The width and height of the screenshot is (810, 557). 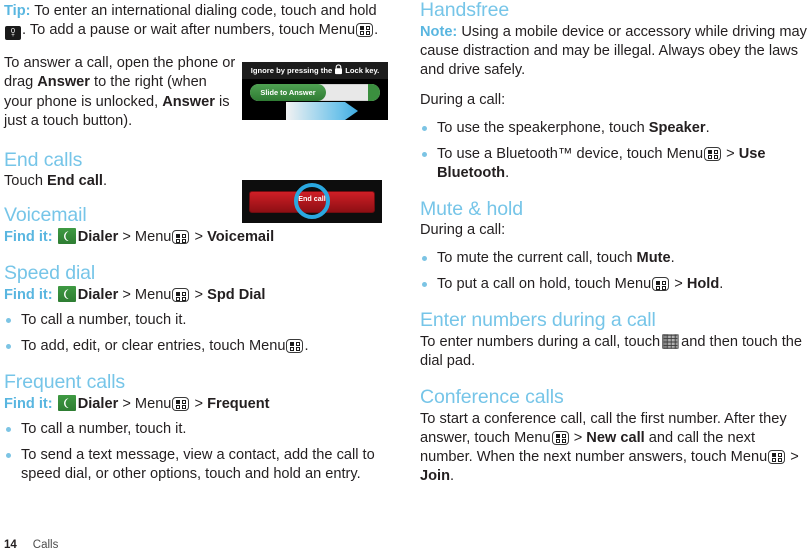 I want to click on frequent-sep-2: >, so click(x=199, y=403).